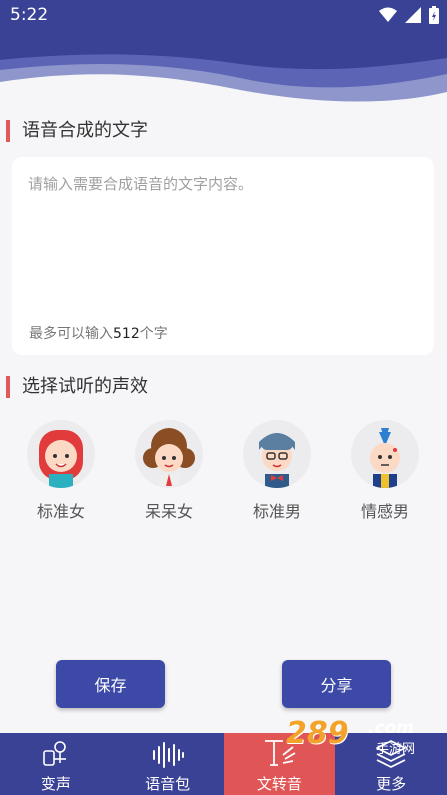  Describe the element at coordinates (223, 70) in the screenshot. I see `header-wave` at that location.